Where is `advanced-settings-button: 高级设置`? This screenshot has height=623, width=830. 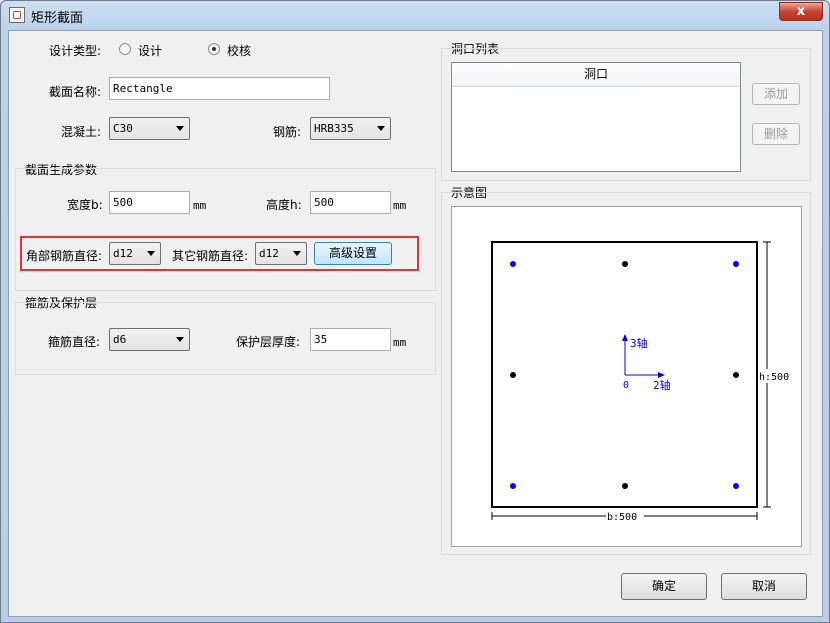
advanced-settings-button: 高级设置 is located at coordinates (353, 253).